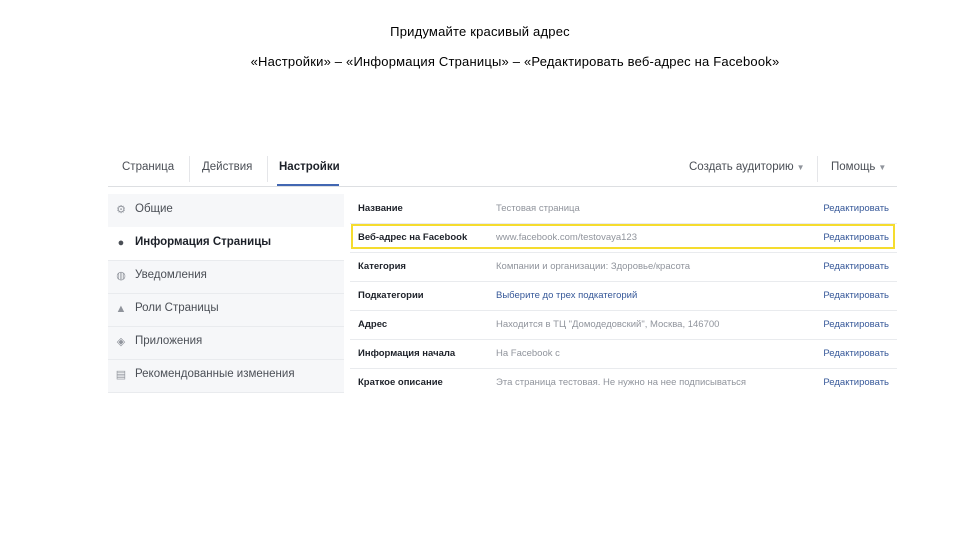  What do you see at coordinates (380, 208) in the screenshot?
I see `row-key: Название` at bounding box center [380, 208].